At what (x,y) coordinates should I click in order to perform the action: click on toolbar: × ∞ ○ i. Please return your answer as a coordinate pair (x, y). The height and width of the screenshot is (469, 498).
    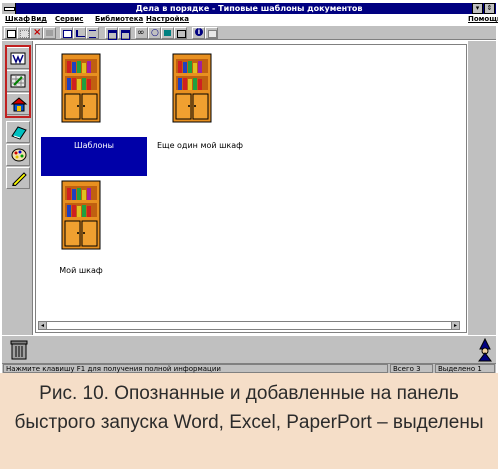
    Looking at the image, I should click on (249, 32).